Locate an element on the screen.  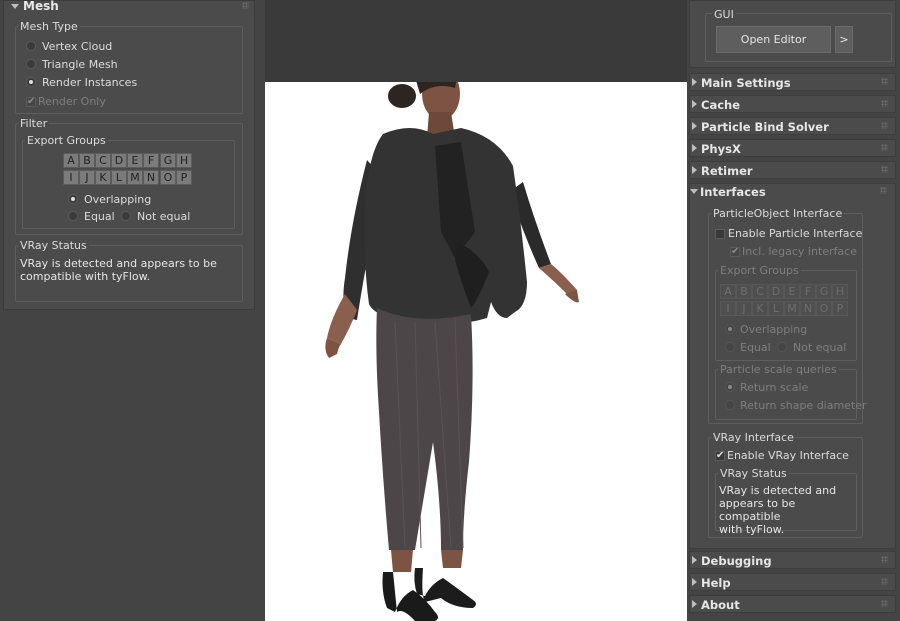
pi-not-equal-label: Not equal is located at coordinates (819, 347).